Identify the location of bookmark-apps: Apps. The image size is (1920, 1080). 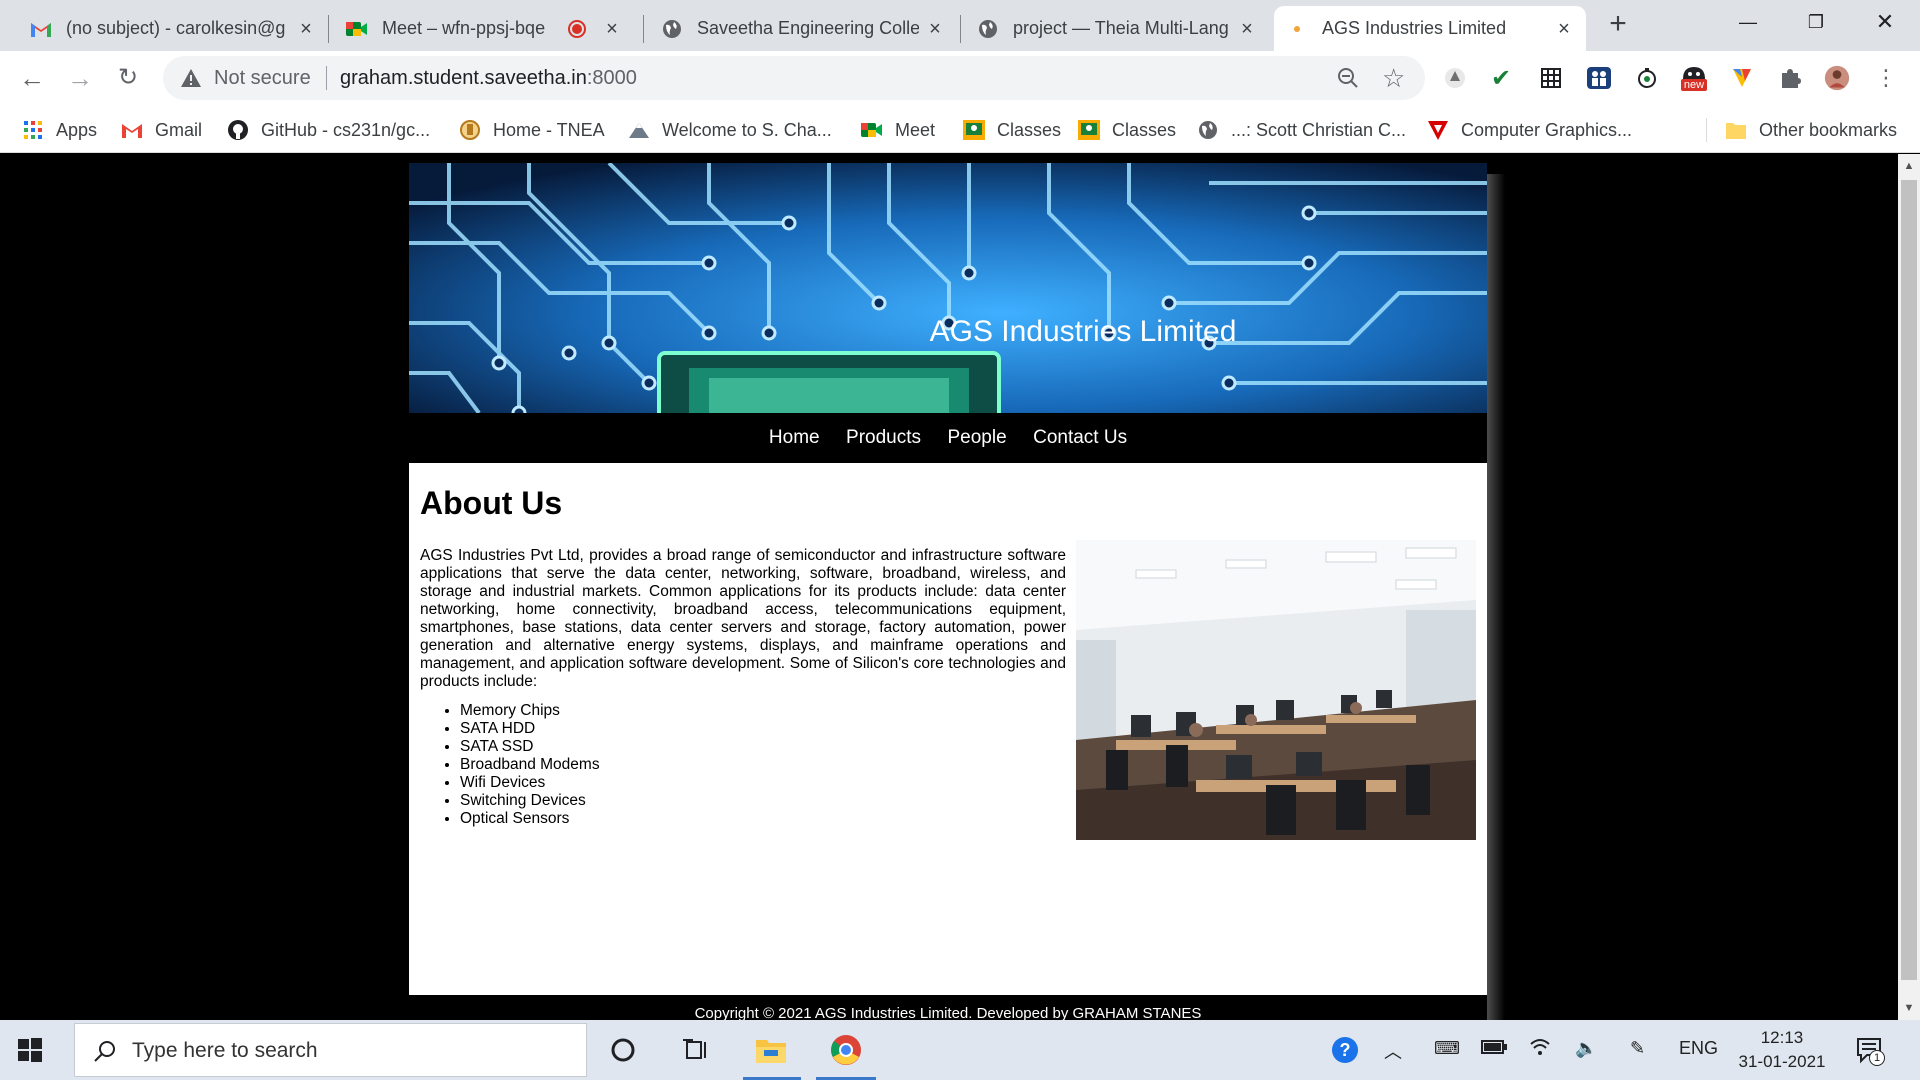
(59, 130).